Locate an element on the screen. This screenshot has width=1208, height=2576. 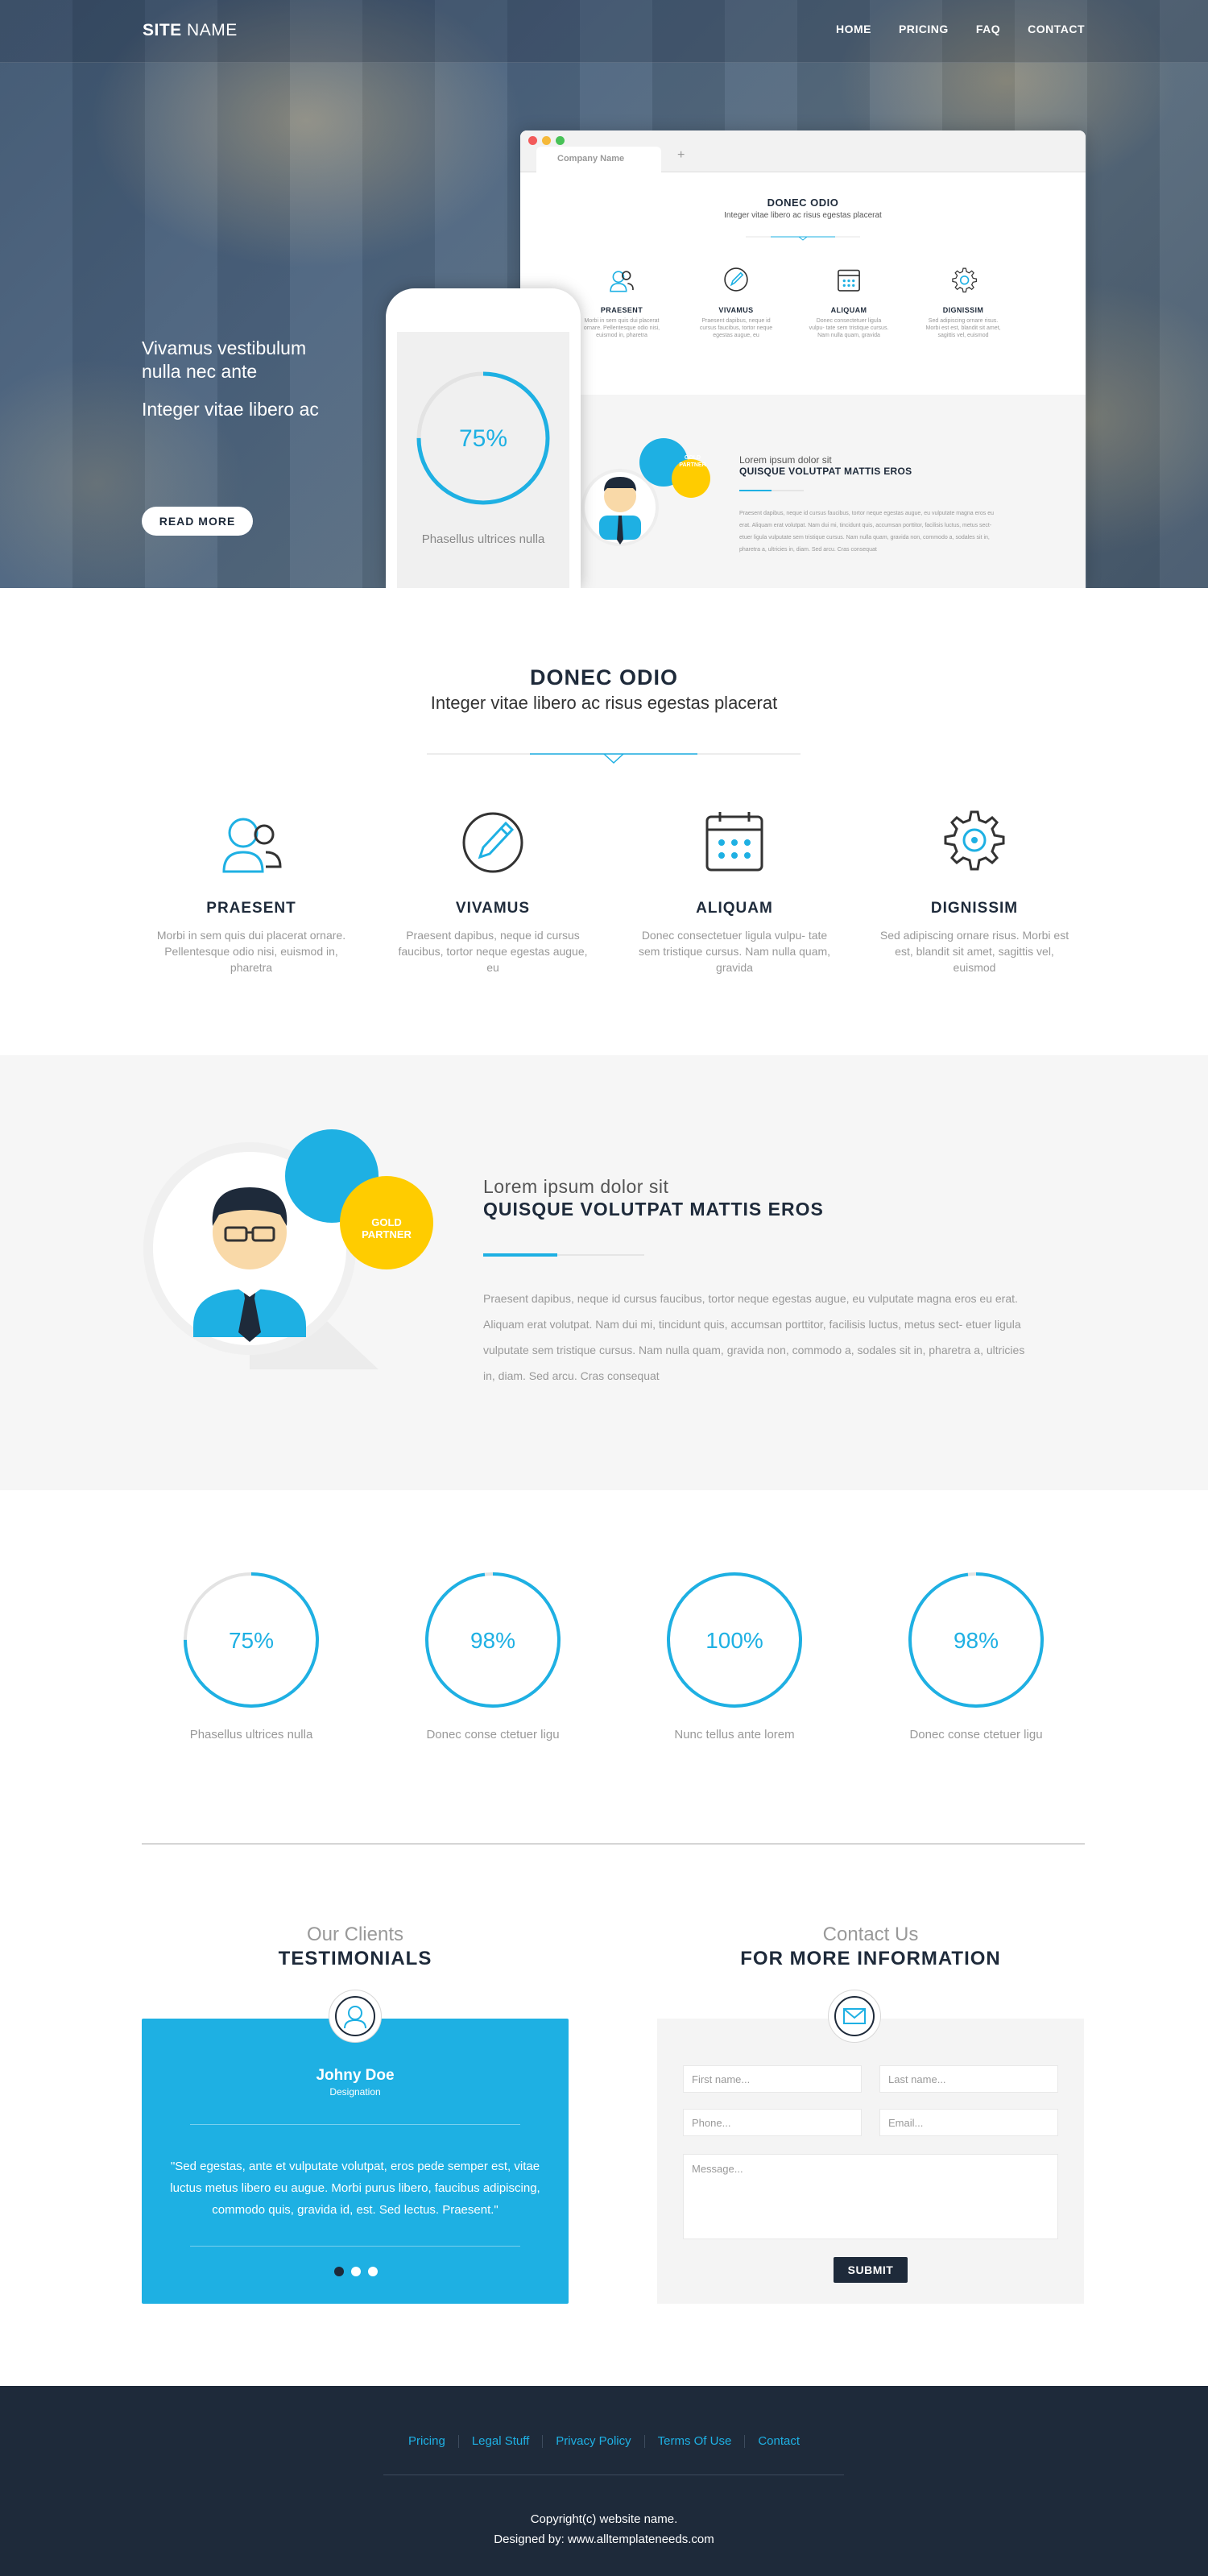
nav-home: HOME is located at coordinates (853, 29).